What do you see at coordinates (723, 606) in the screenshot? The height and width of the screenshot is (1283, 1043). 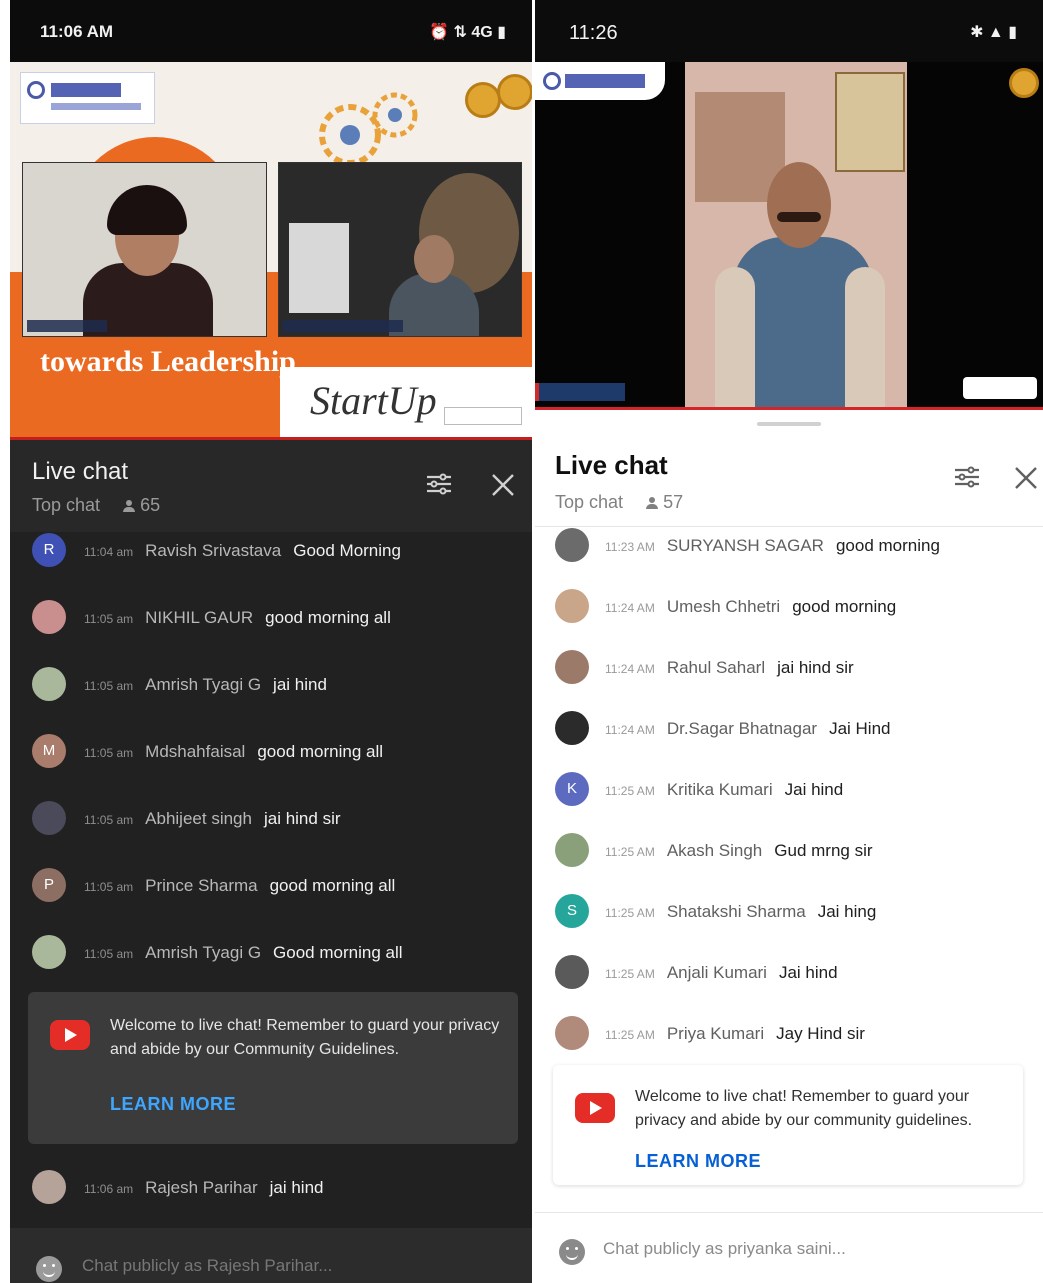 I see `message-author: Umesh Chhetri` at bounding box center [723, 606].